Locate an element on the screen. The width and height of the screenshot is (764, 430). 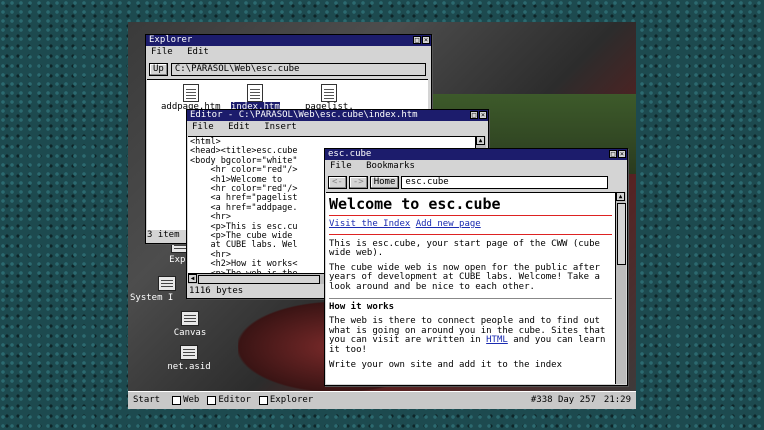
page-heading: Welcome to esc.cube is located at coordinates (415, 204).